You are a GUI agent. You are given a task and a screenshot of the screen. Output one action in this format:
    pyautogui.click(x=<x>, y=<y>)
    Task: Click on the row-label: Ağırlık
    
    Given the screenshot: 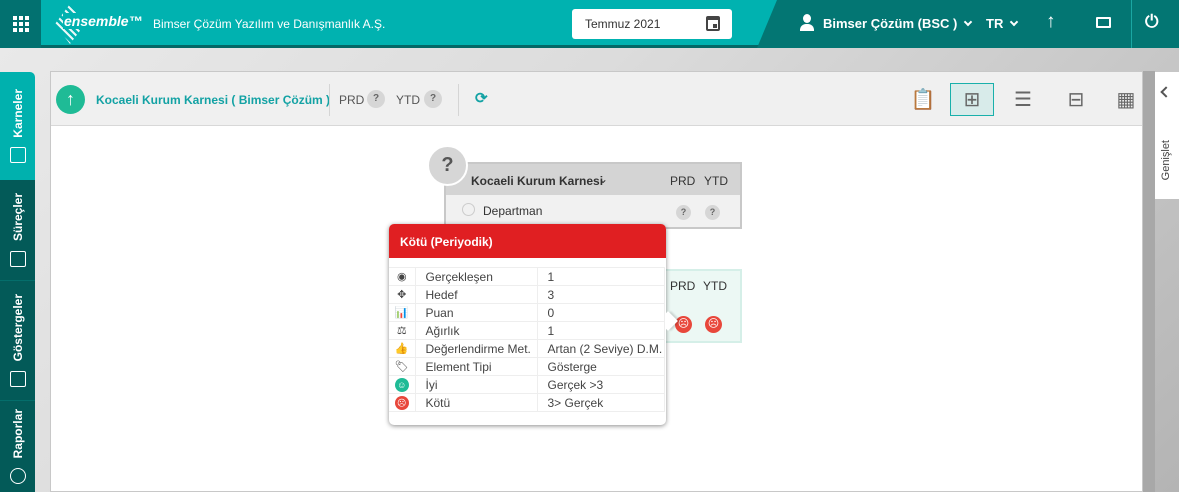 What is the action you would take?
    pyautogui.click(x=476, y=330)
    